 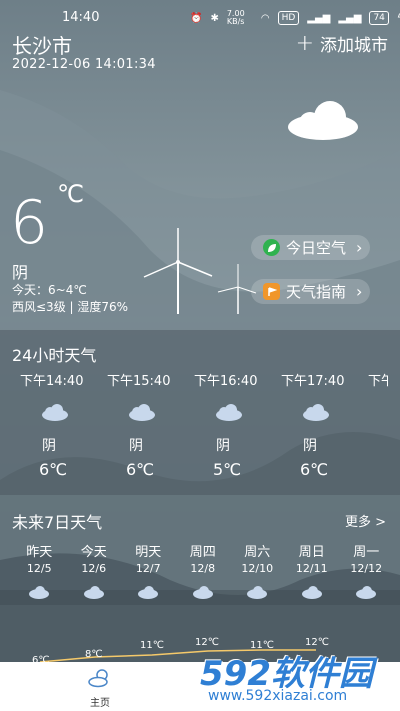 I want to click on update-time: 2022-12-06 14:01:34, so click(x=84, y=64).